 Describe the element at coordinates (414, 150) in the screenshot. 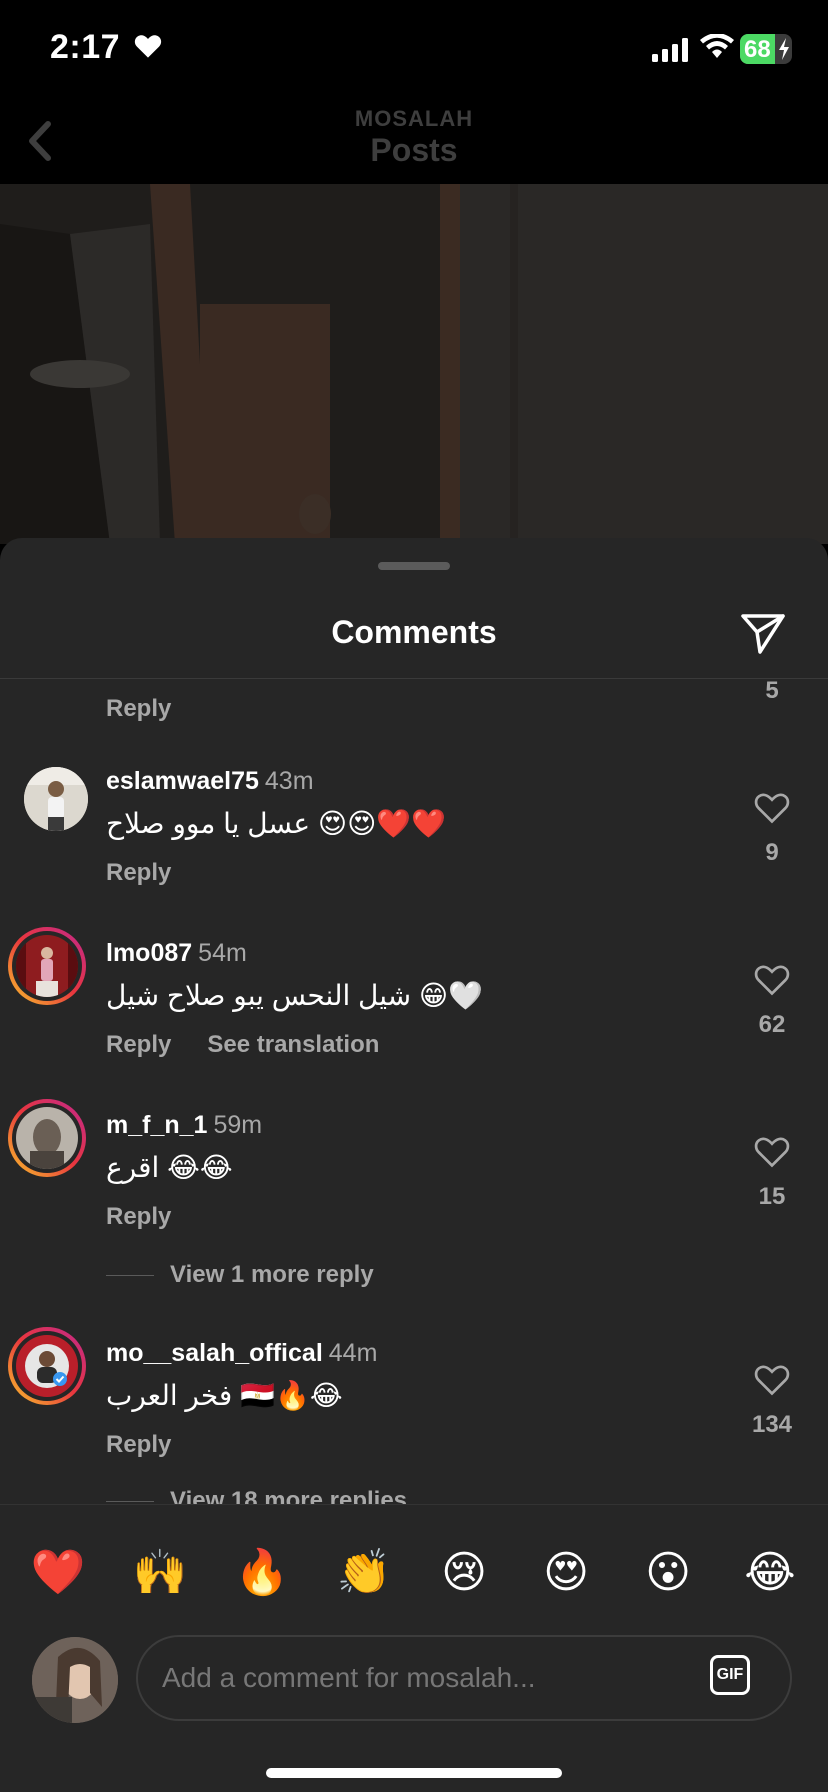

I see `page-title: Posts` at that location.